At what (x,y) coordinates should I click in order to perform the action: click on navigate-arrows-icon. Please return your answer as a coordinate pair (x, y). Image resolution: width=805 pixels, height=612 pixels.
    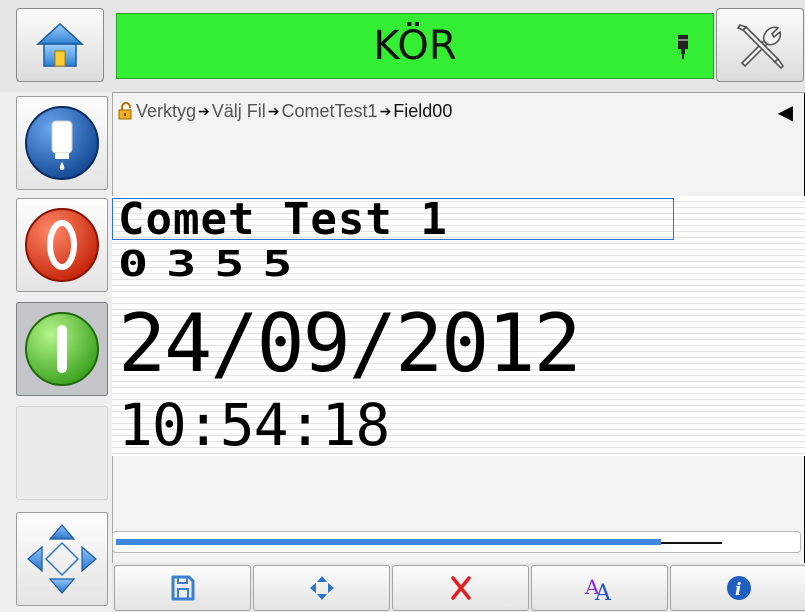
    Looking at the image, I should click on (62, 559).